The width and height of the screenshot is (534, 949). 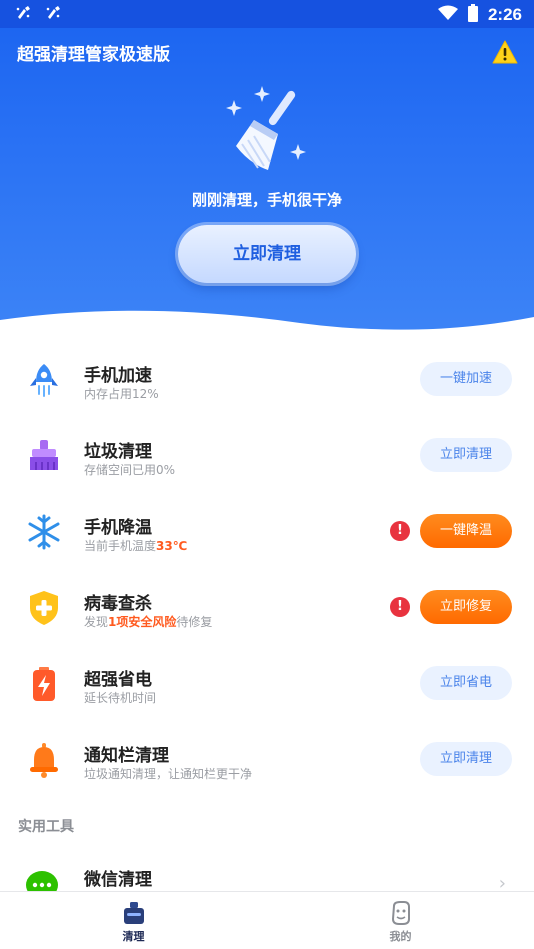 What do you see at coordinates (505, 52) in the screenshot?
I see `warning-icon` at bounding box center [505, 52].